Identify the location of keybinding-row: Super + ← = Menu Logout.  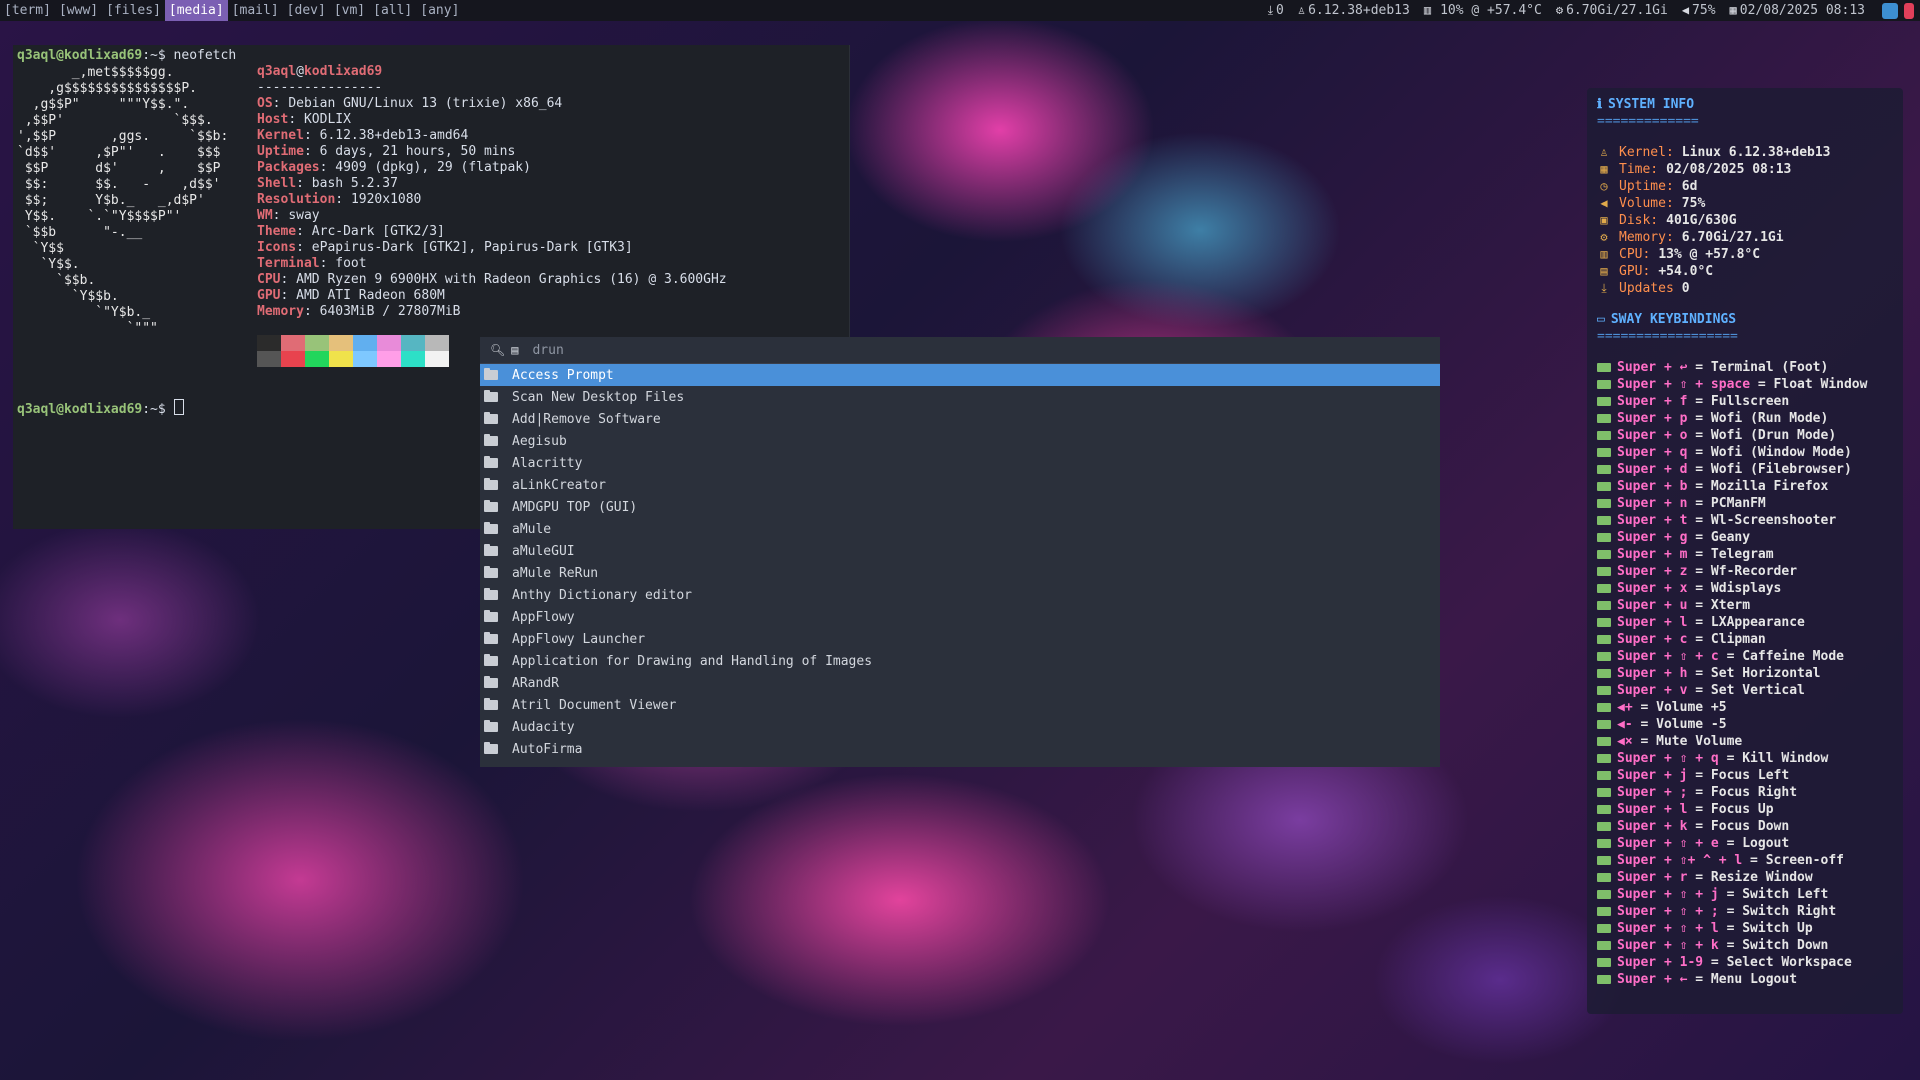
(1745, 979).